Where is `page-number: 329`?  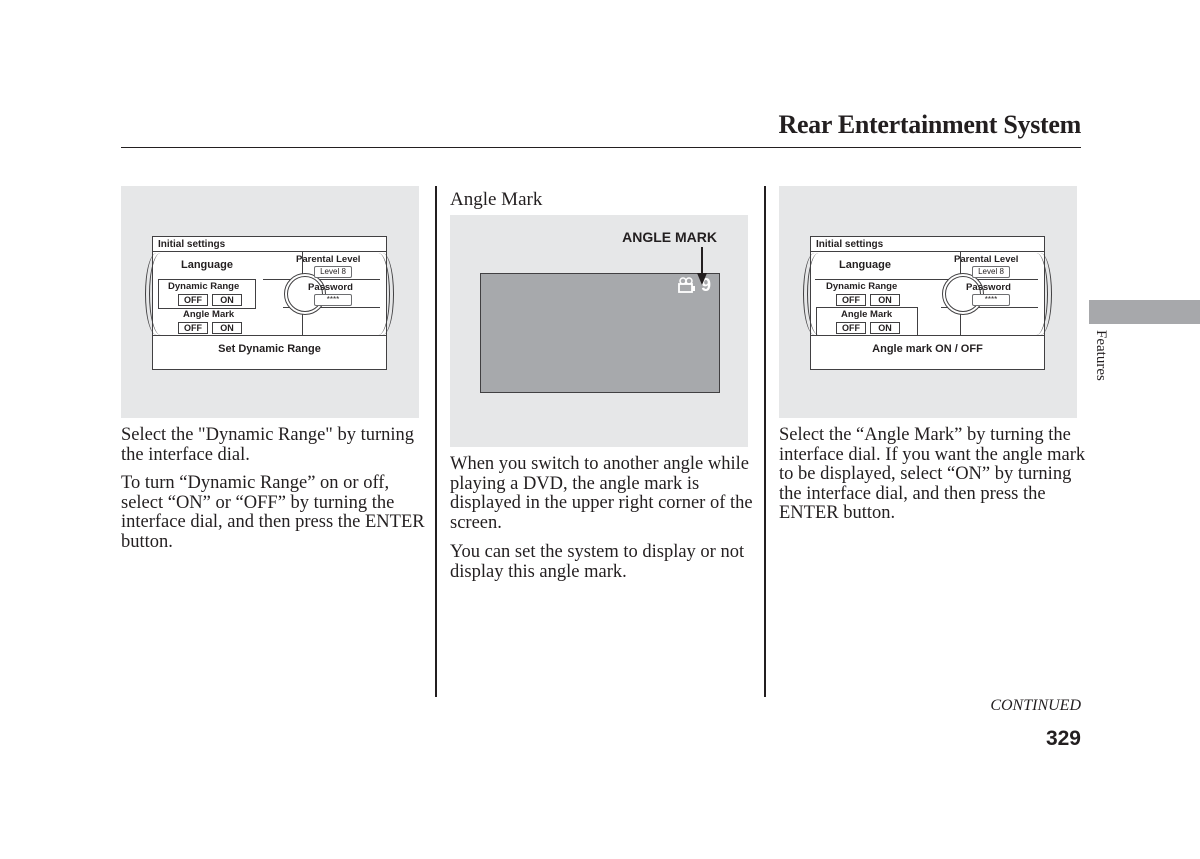
page-number: 329 is located at coordinates (1063, 738).